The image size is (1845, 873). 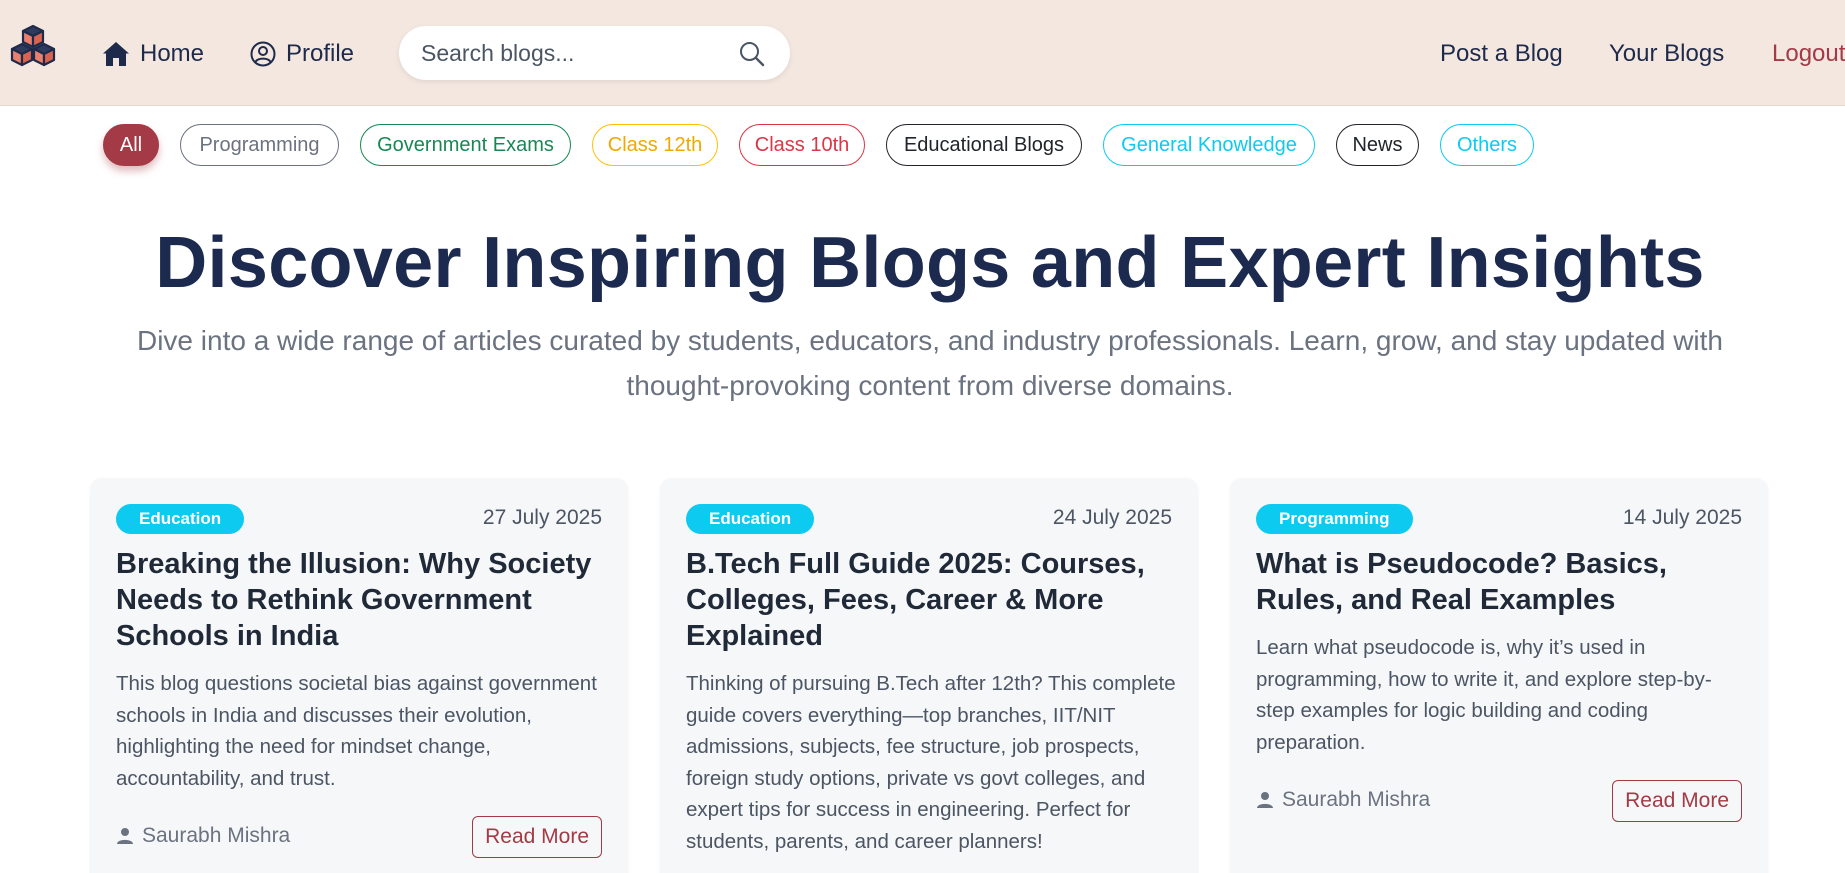 I want to click on category-others: Others, so click(x=1487, y=145).